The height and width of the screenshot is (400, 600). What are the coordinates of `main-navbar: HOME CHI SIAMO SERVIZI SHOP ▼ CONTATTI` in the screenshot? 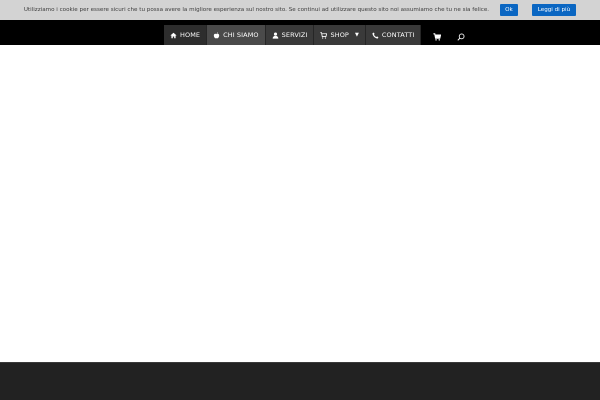 It's located at (300, 32).